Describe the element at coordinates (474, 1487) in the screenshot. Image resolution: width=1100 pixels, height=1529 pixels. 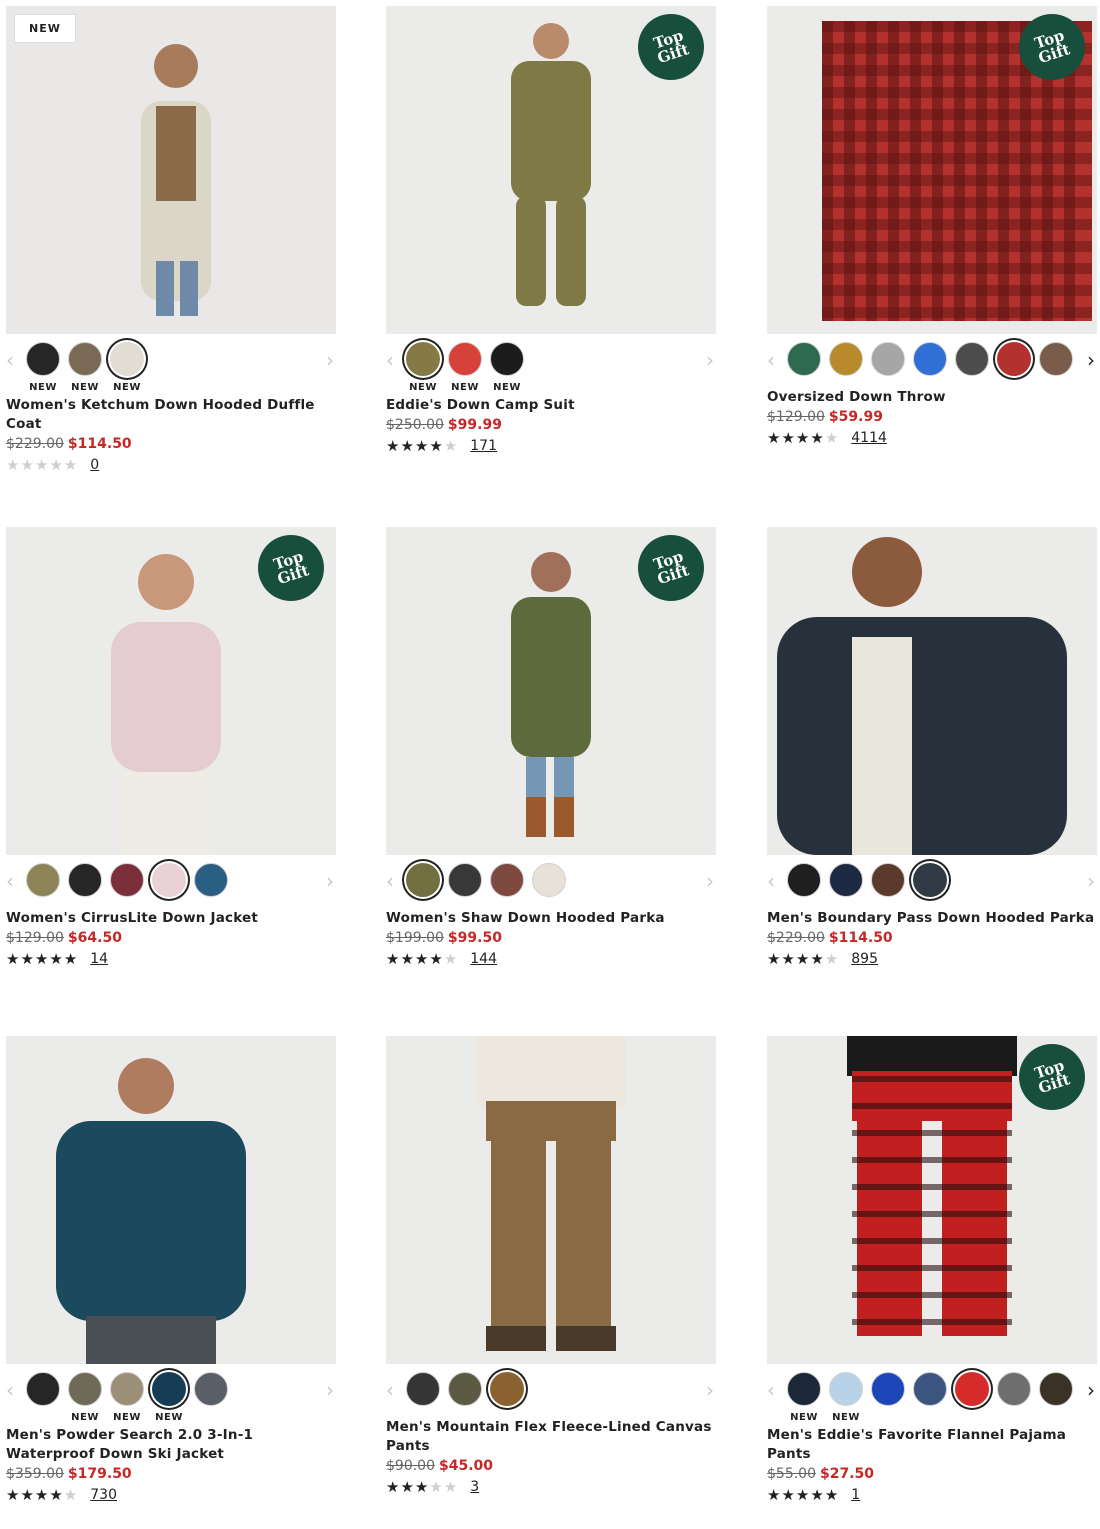
I see `review-count-link: 3` at that location.